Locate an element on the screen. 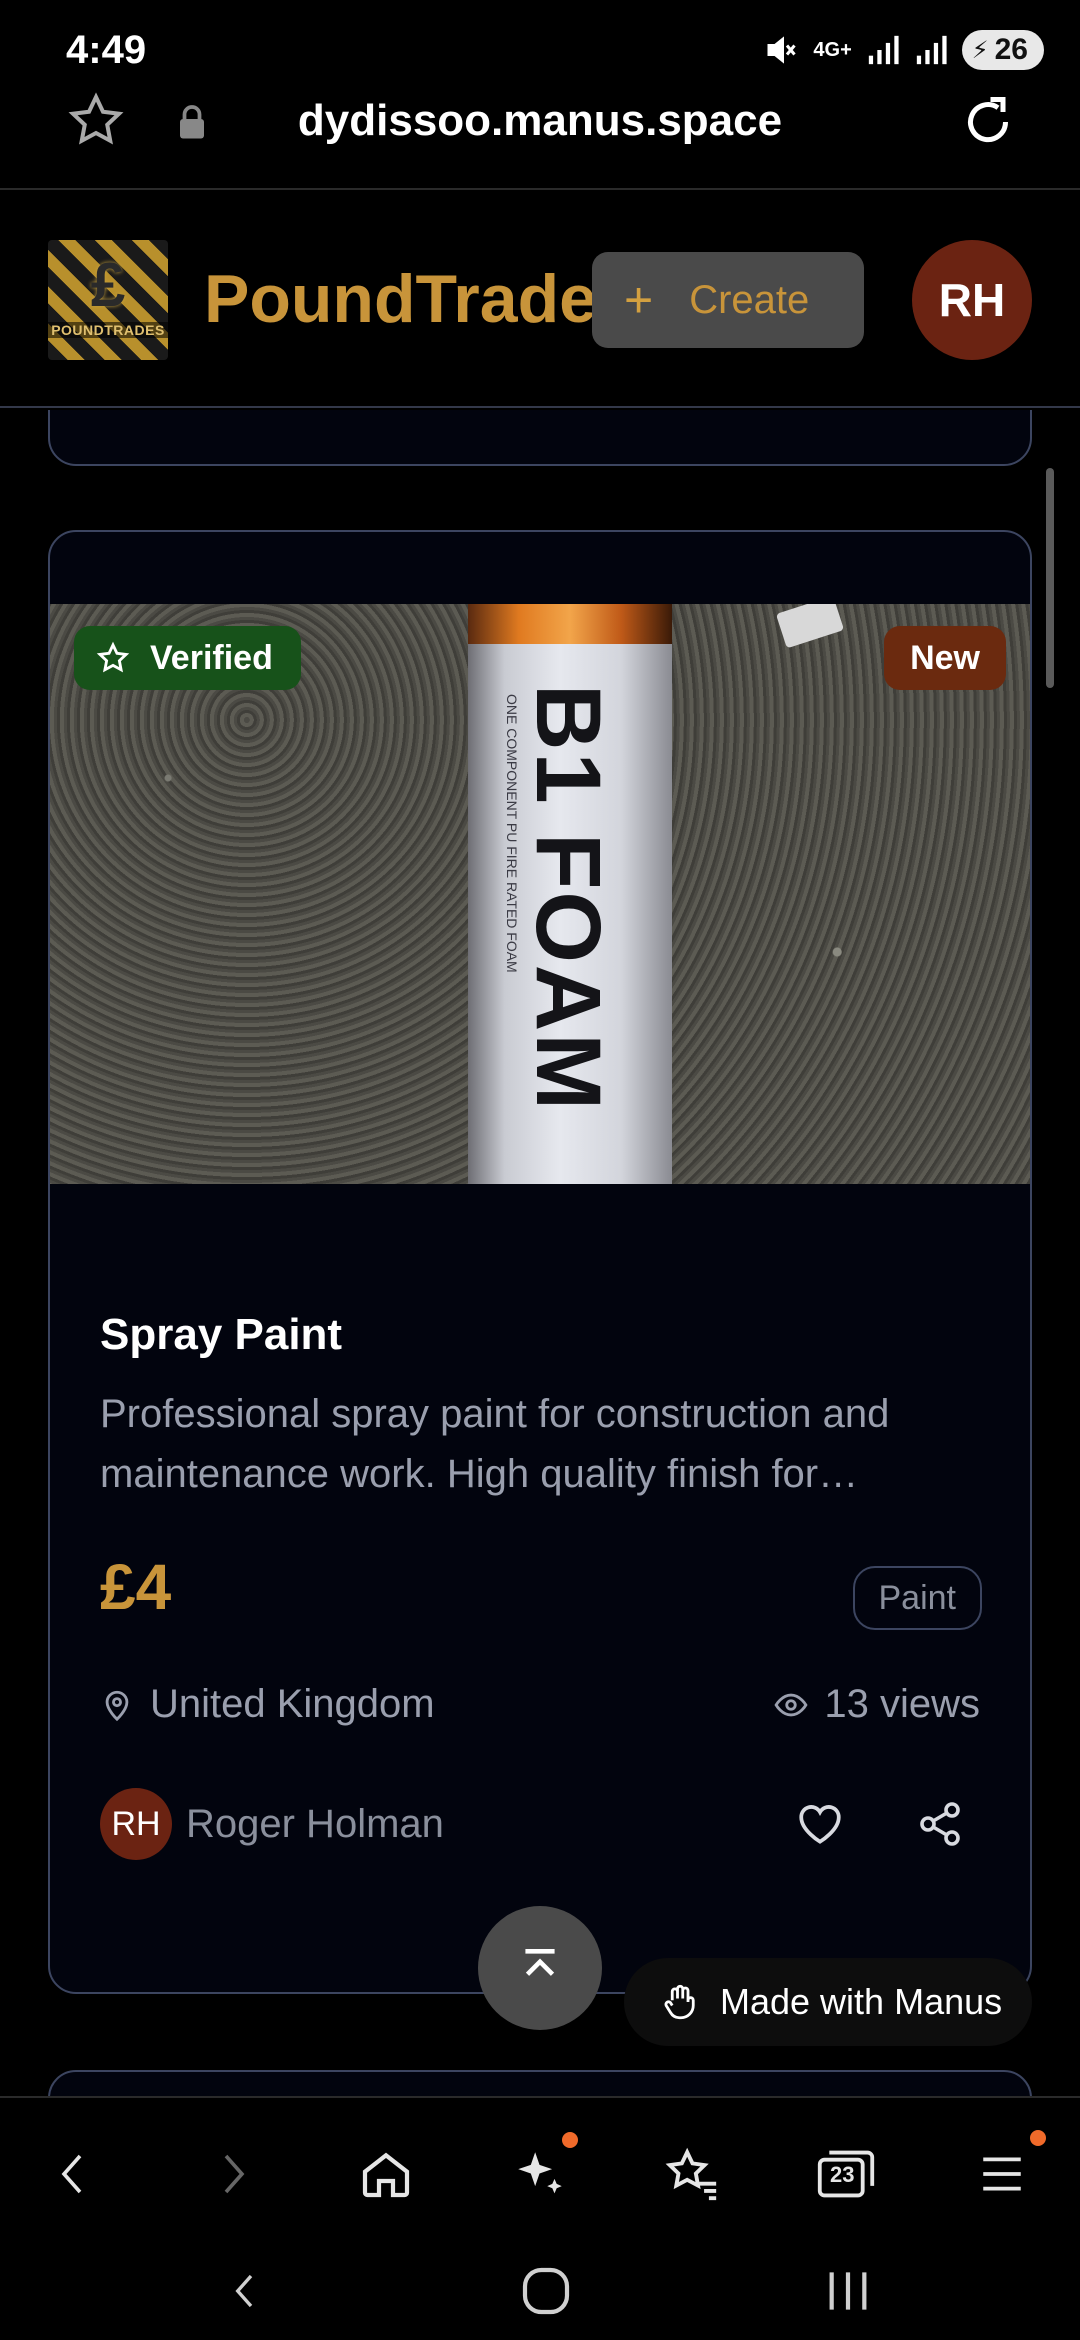 This screenshot has height=2340, width=1080. signal-icon is located at coordinates (883, 50).